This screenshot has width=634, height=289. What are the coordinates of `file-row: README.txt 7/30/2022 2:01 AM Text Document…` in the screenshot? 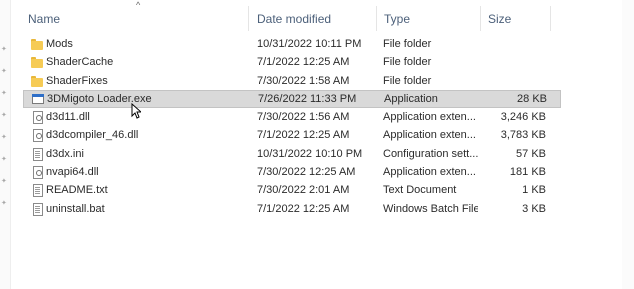 It's located at (322, 190).